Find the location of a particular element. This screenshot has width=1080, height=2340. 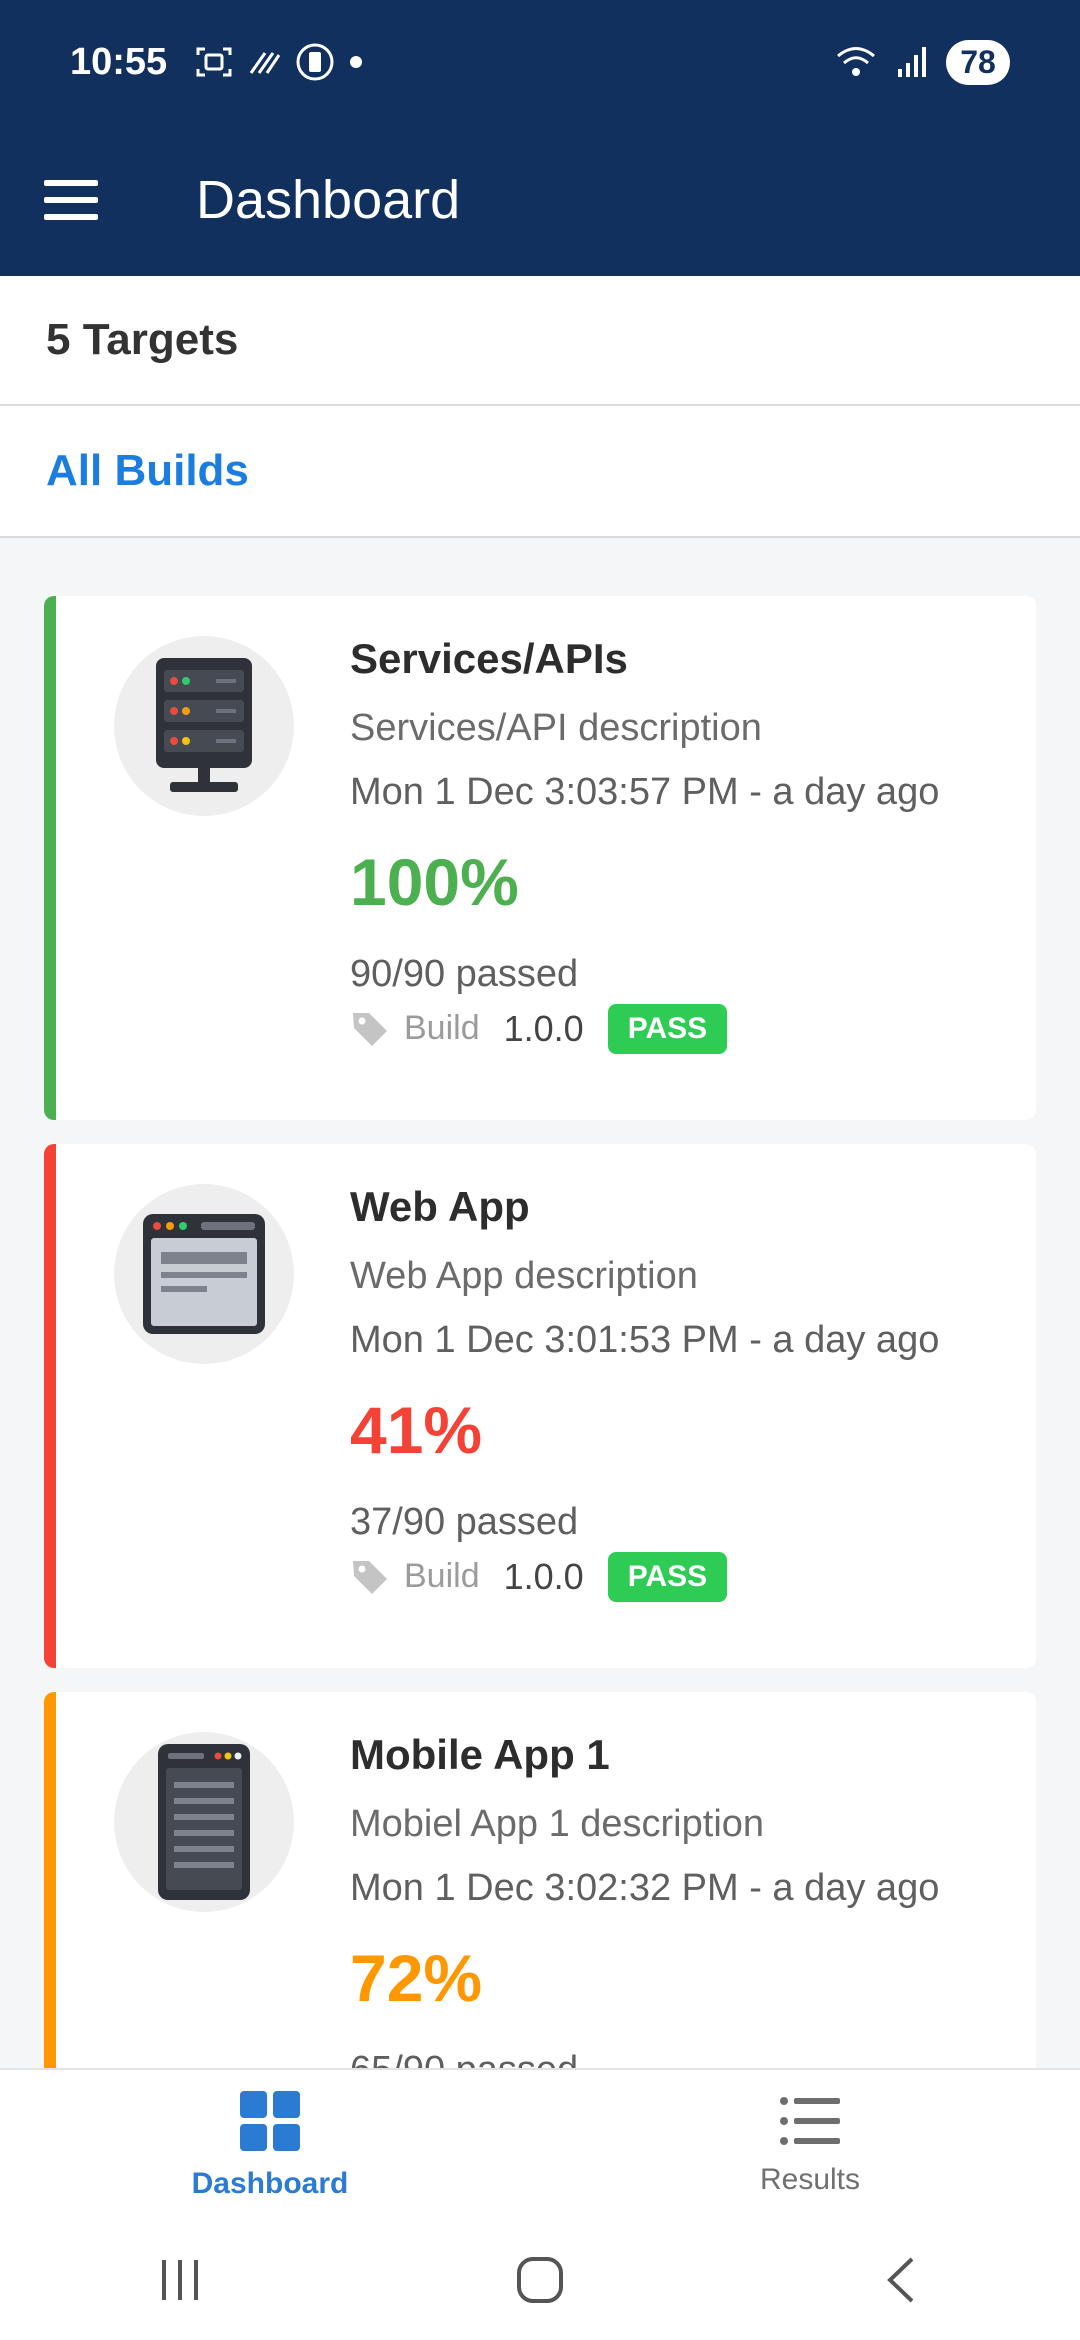

recents-button is located at coordinates (180, 2280).